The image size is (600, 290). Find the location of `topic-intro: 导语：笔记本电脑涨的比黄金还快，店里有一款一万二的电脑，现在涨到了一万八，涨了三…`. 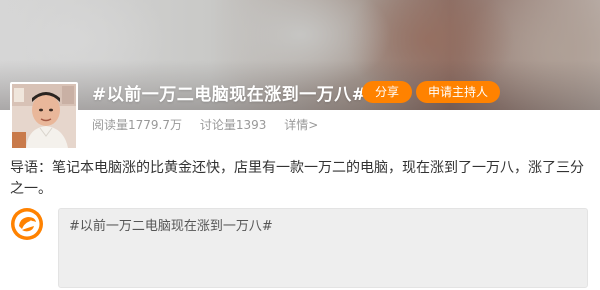

topic-intro: 导语：笔记本电脑涨的比黄金还快，店里有一款一万二的电脑，现在涨到了一万八，涨了三… is located at coordinates (297, 178).